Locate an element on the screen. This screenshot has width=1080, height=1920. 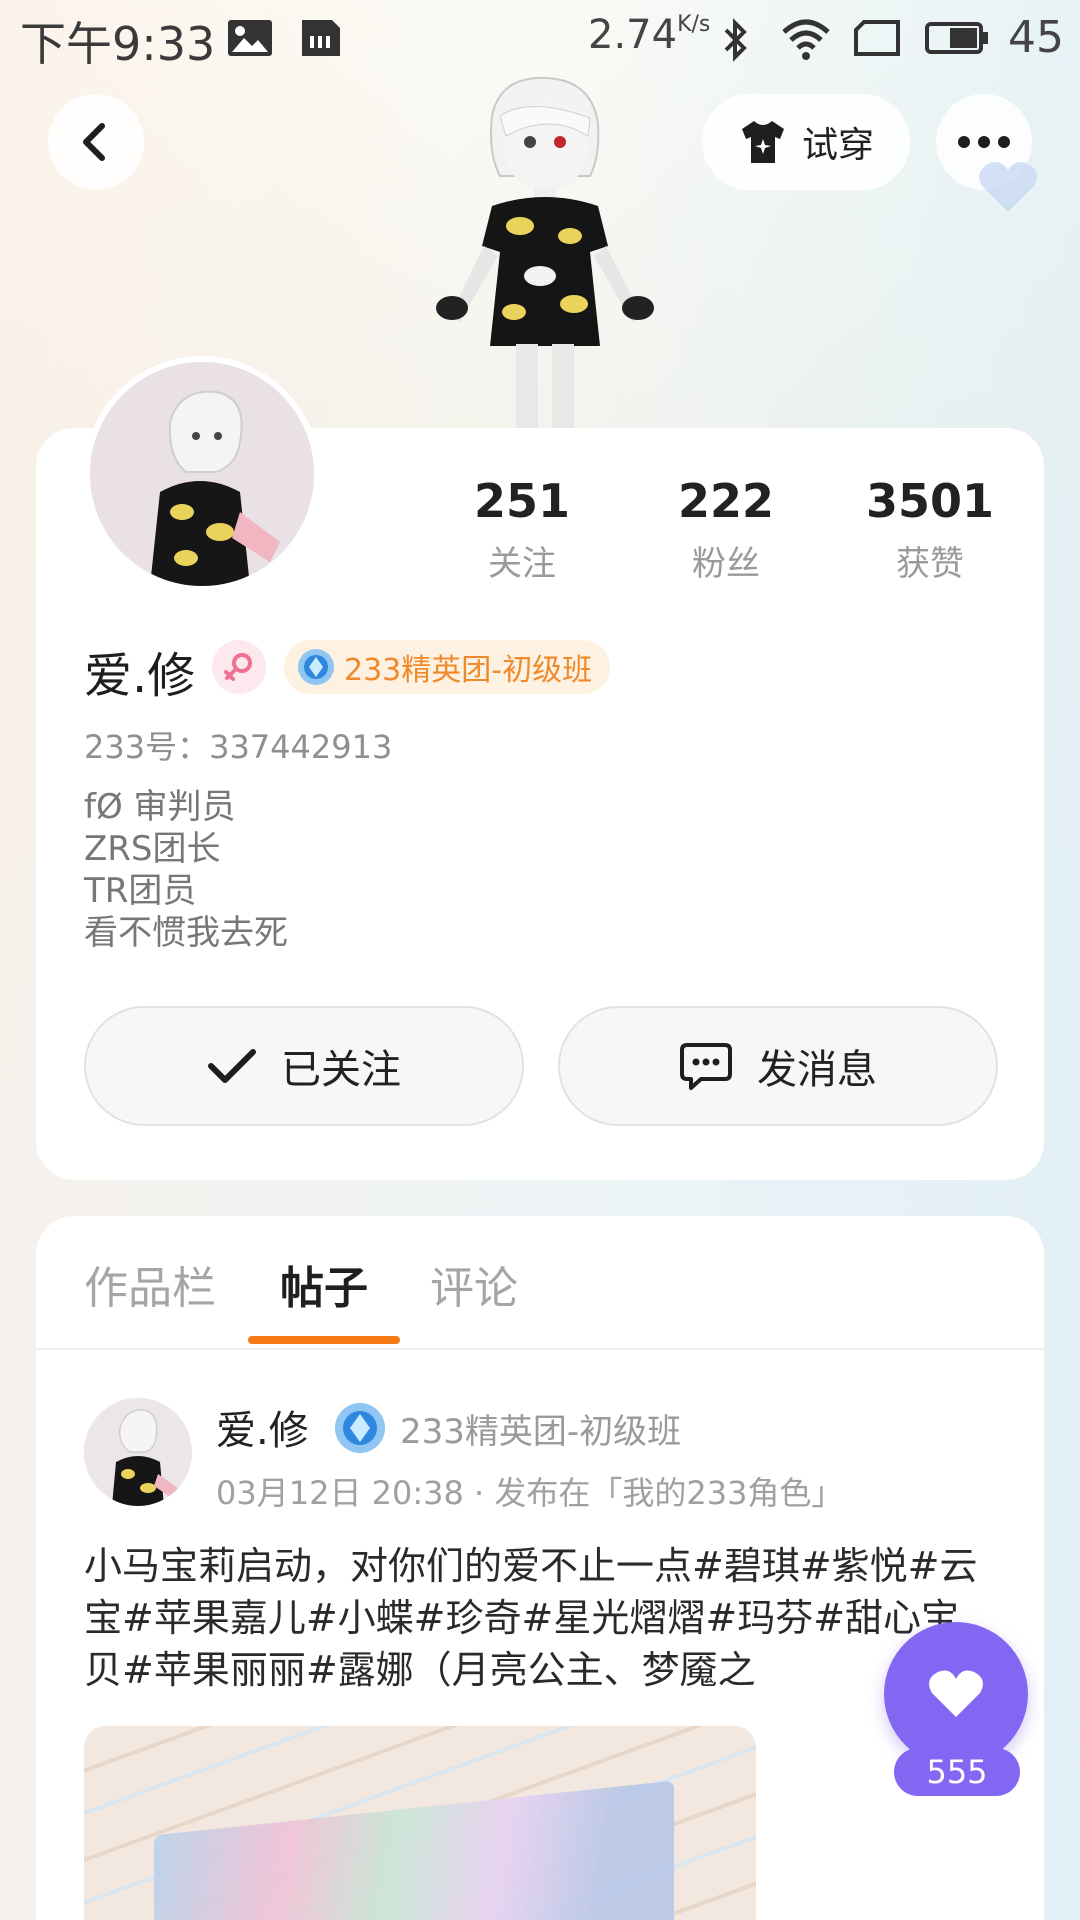
likes-label: 获赞 is located at coordinates (930, 564).